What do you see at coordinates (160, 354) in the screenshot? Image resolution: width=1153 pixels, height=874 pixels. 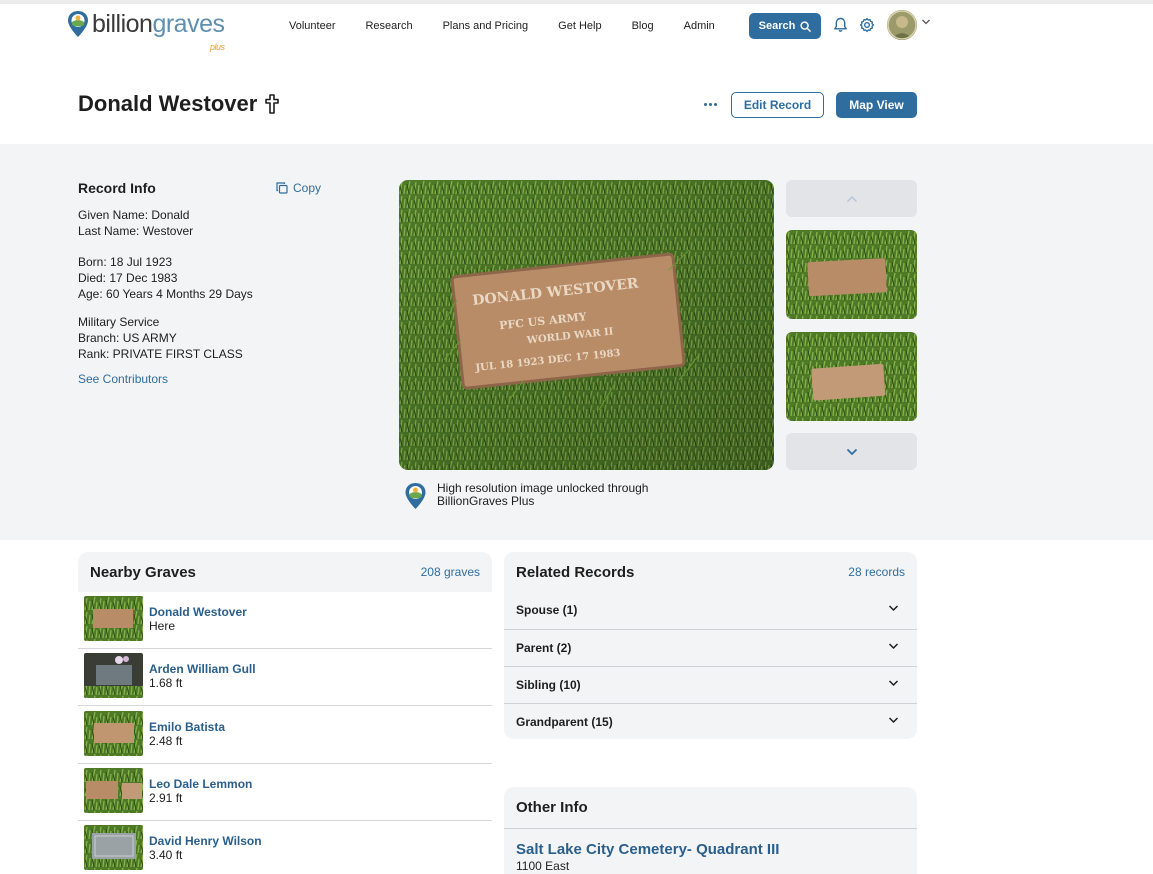 I see `military-rank: Rank: PRIVATE FIRST CLASS` at bounding box center [160, 354].